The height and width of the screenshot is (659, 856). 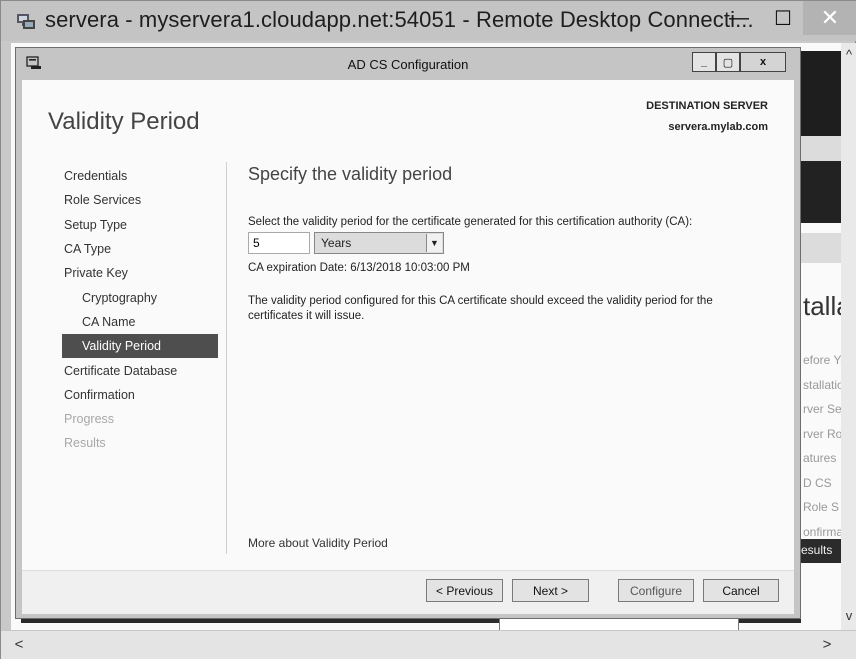 What do you see at coordinates (26, 21) in the screenshot?
I see `remote-desktop-icon` at bounding box center [26, 21].